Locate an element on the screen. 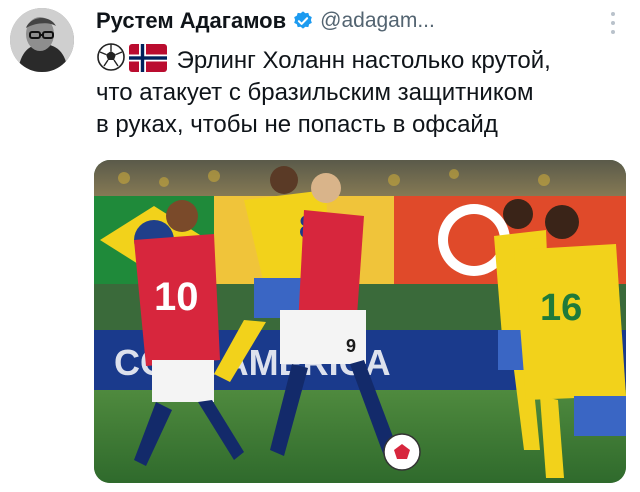 This screenshot has width=640, height=492. author-name: Рустем Адагамов is located at coordinates (191, 21).